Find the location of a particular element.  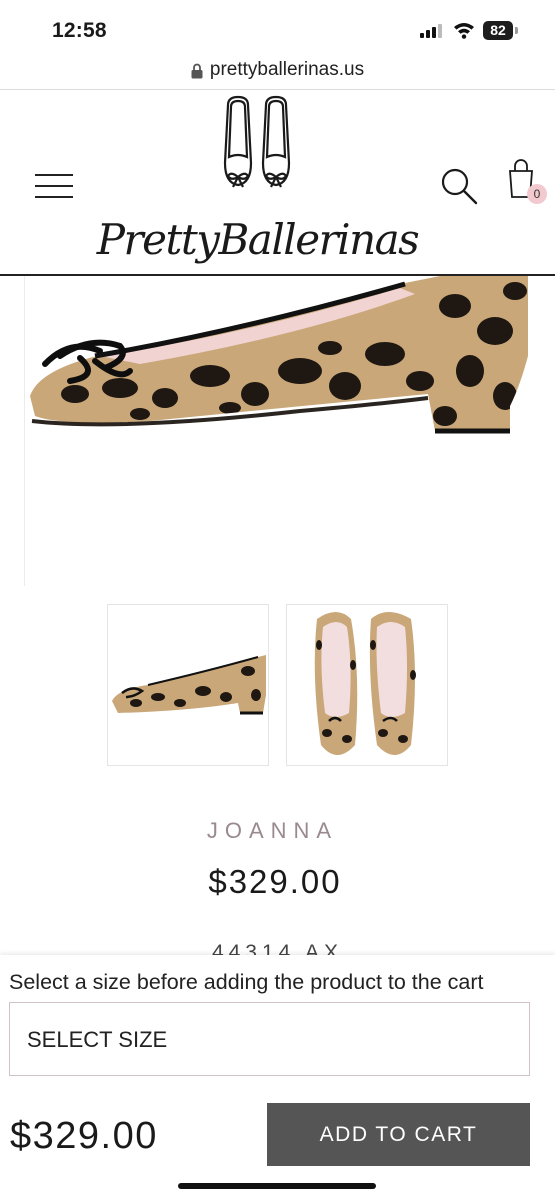

thumbnail-side-image is located at coordinates (189, 685).